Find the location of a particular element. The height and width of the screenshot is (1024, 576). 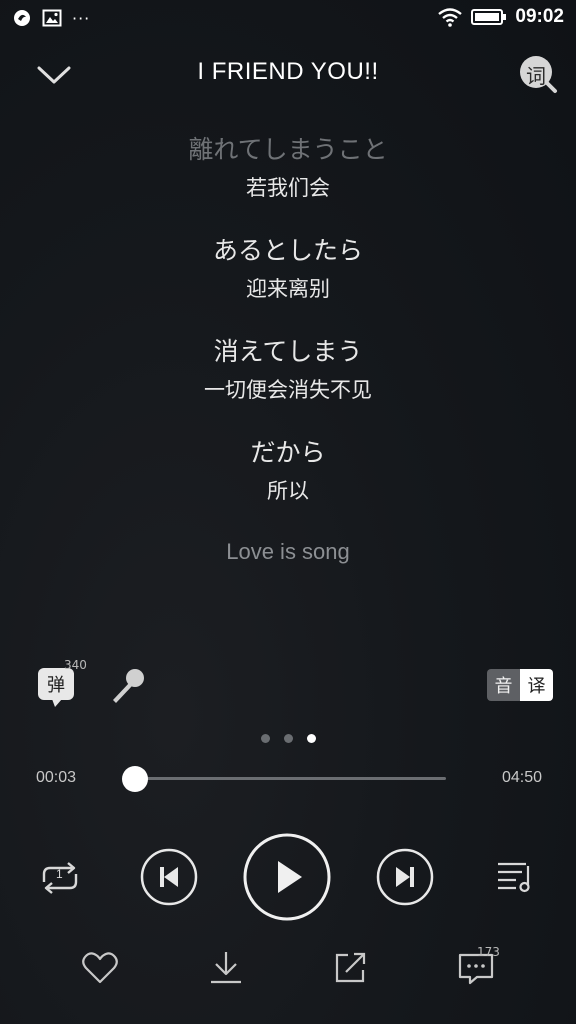

lyric-mode-toggle: 音 译 is located at coordinates (520, 685).